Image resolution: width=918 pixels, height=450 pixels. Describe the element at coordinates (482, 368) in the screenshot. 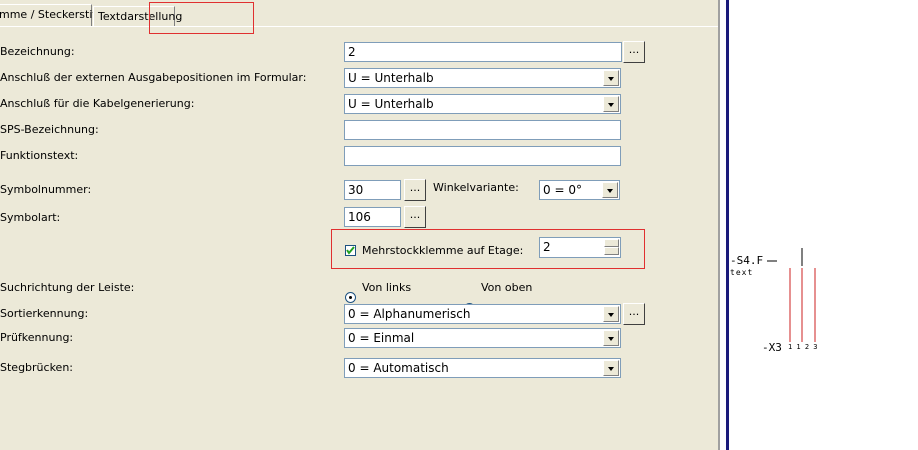

I see `stegbruecken-select: 0 = Automatisch` at that location.